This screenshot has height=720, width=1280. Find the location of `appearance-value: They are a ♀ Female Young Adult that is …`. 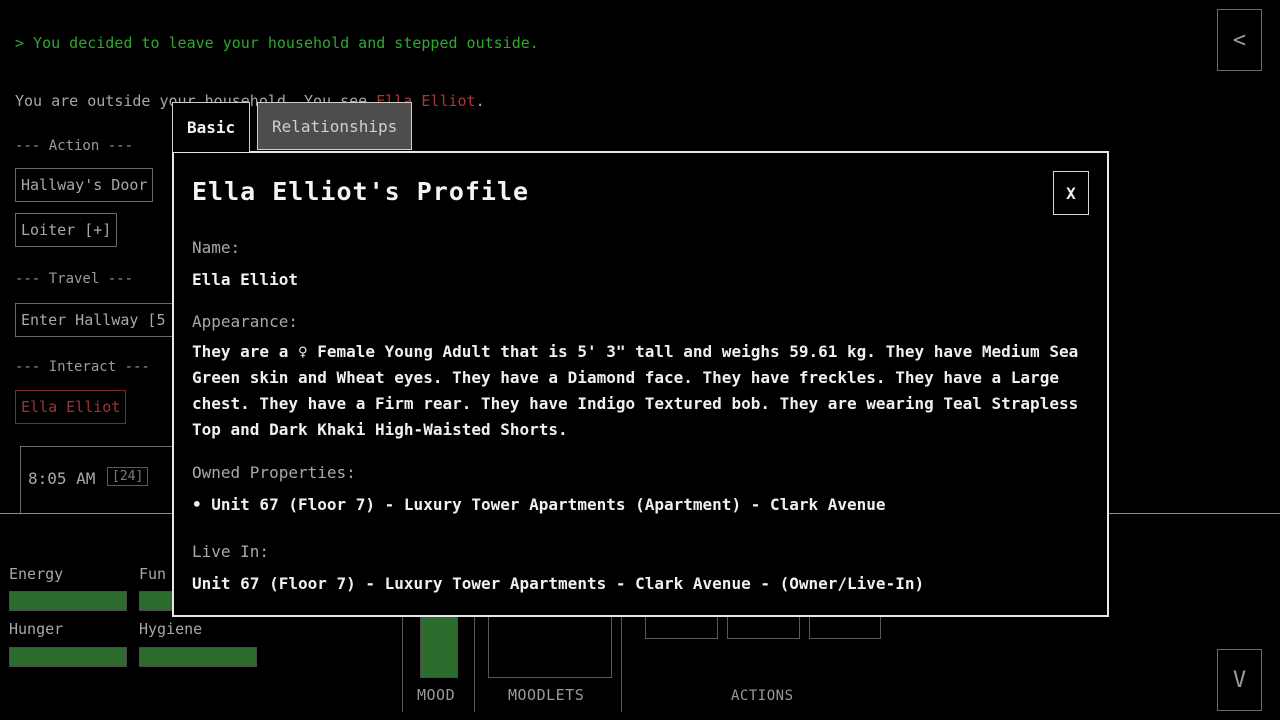

appearance-value: They are a ♀ Female Young Adult that is … is located at coordinates (635, 390).